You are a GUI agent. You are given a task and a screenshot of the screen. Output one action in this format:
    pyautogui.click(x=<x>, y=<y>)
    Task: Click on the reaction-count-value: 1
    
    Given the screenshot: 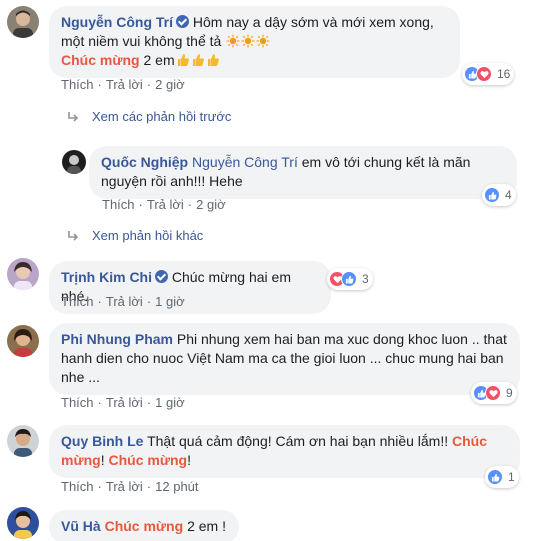 What is the action you would take?
    pyautogui.click(x=511, y=477)
    